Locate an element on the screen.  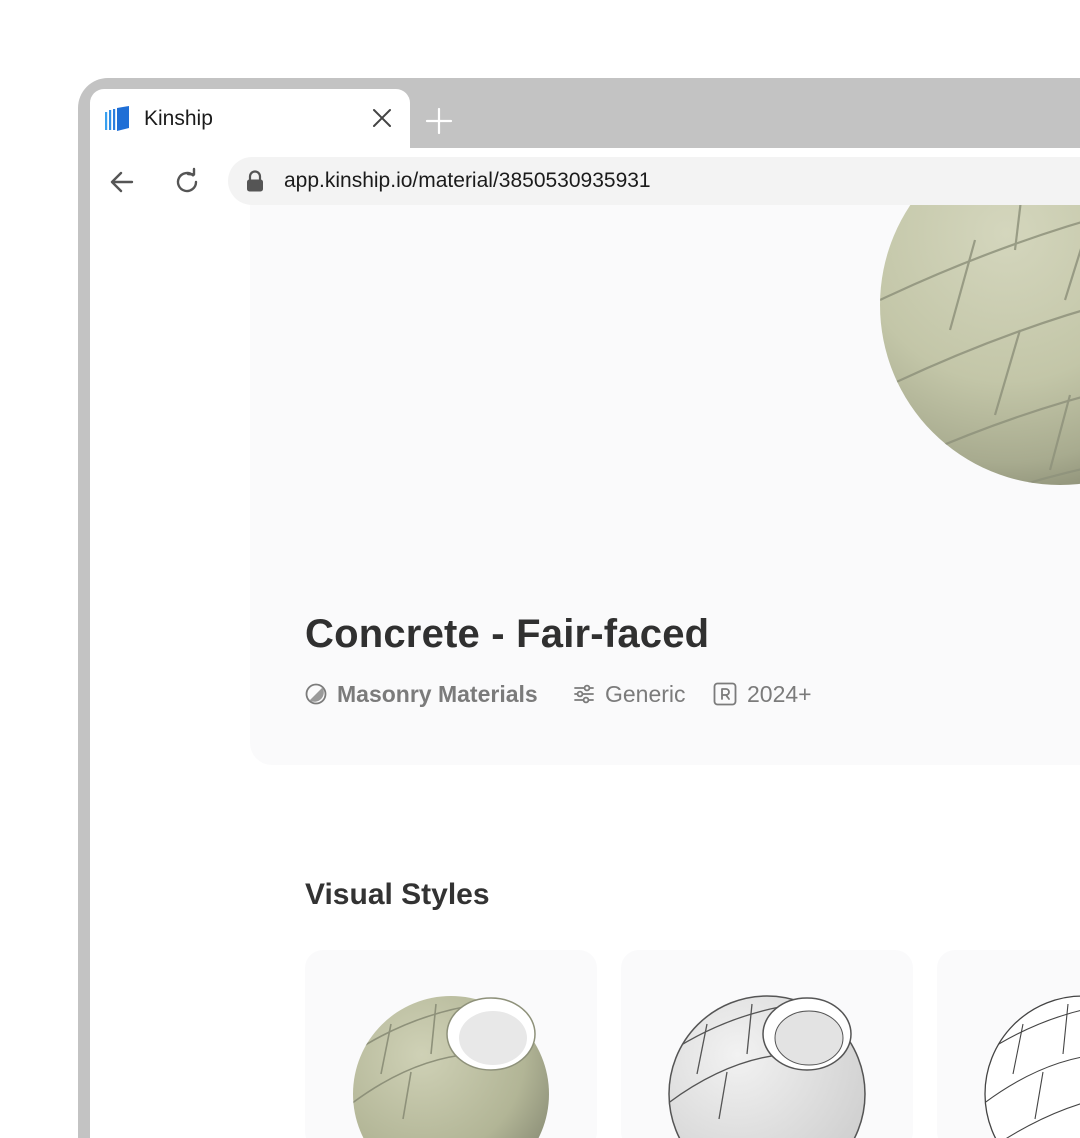
plus-icon is located at coordinates (439, 121).